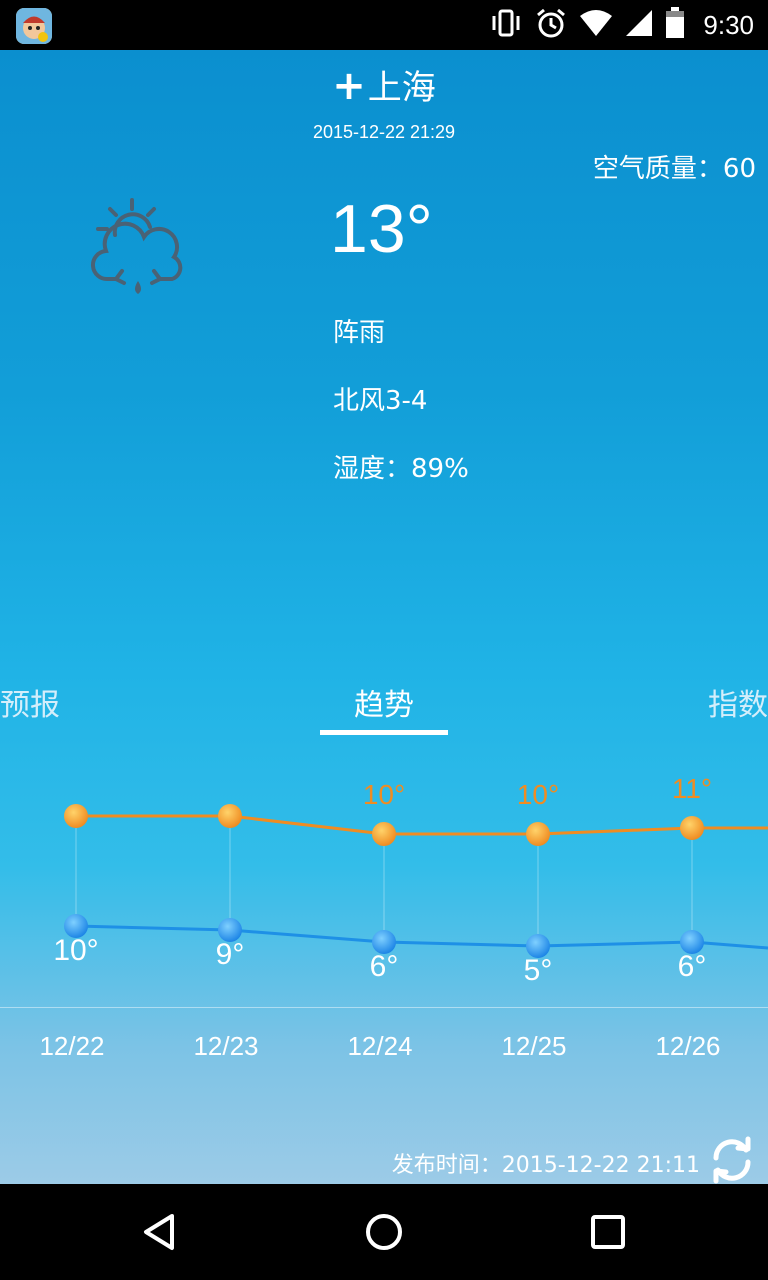  I want to click on home-icon, so click(384, 1232).